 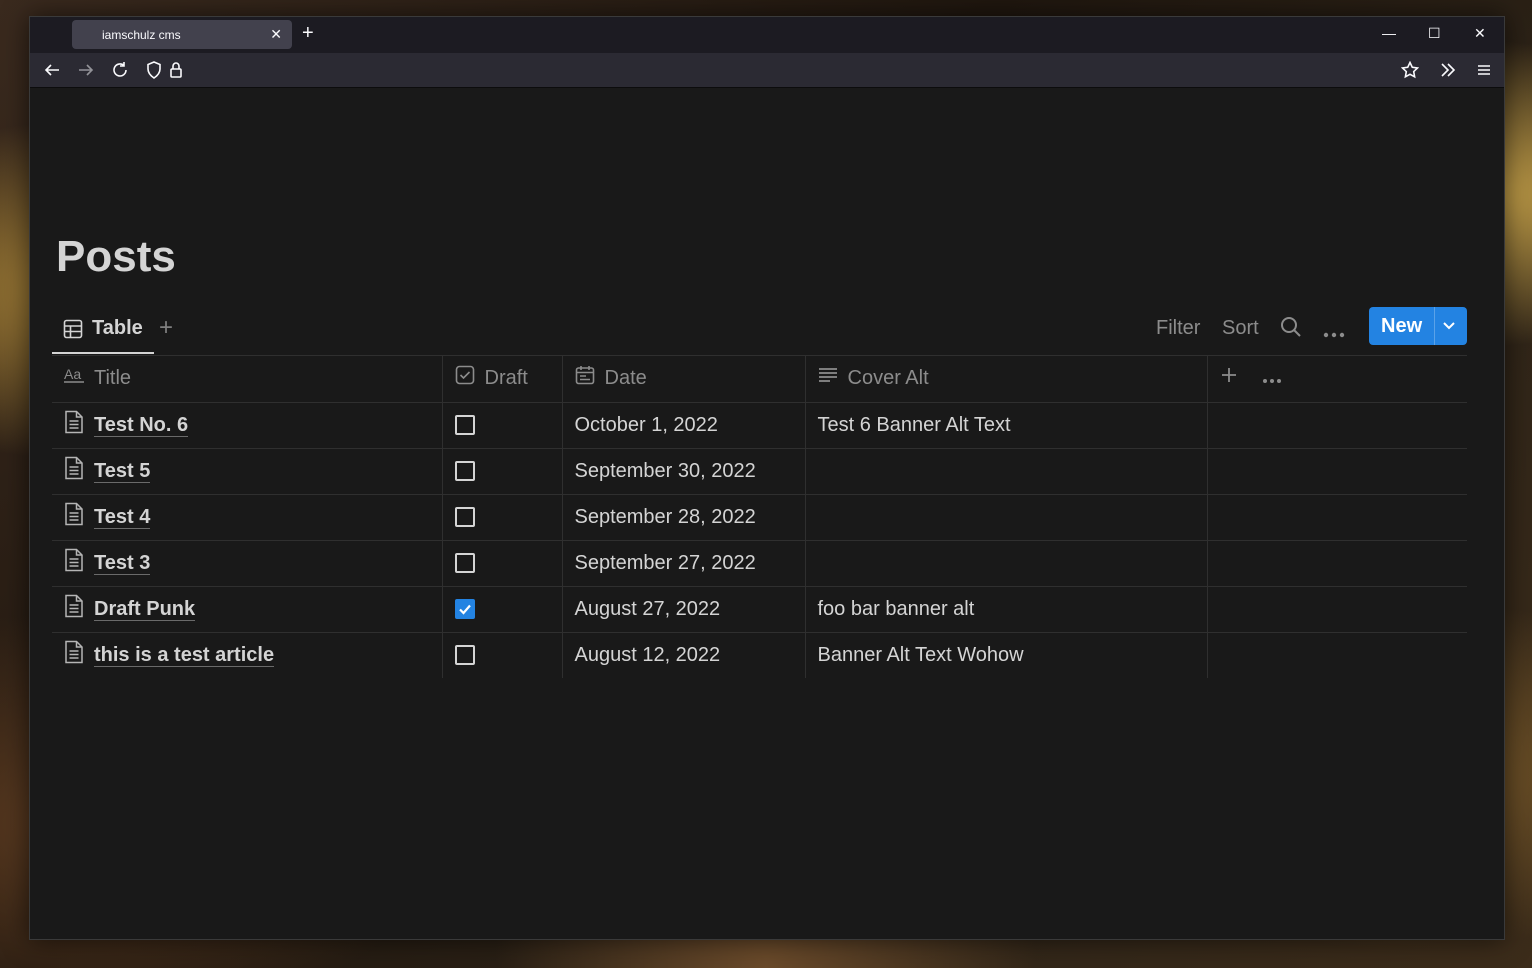 What do you see at coordinates (1418, 326) in the screenshot?
I see `new-button: New` at bounding box center [1418, 326].